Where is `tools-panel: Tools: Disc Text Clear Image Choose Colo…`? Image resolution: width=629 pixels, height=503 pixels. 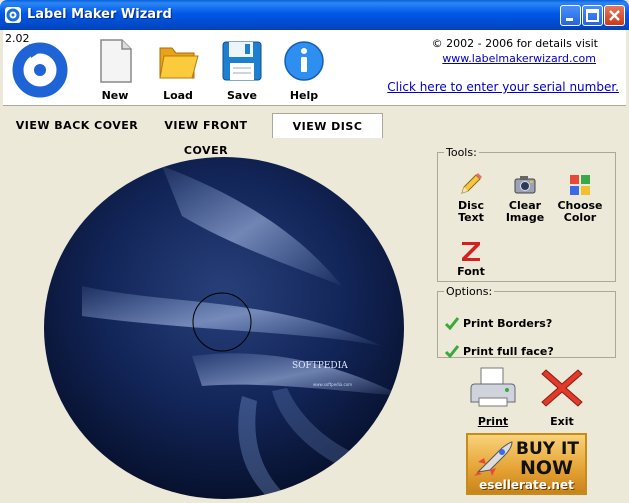 tools-panel: Tools: Disc Text Clear Image Choose Colo… is located at coordinates (526, 214).